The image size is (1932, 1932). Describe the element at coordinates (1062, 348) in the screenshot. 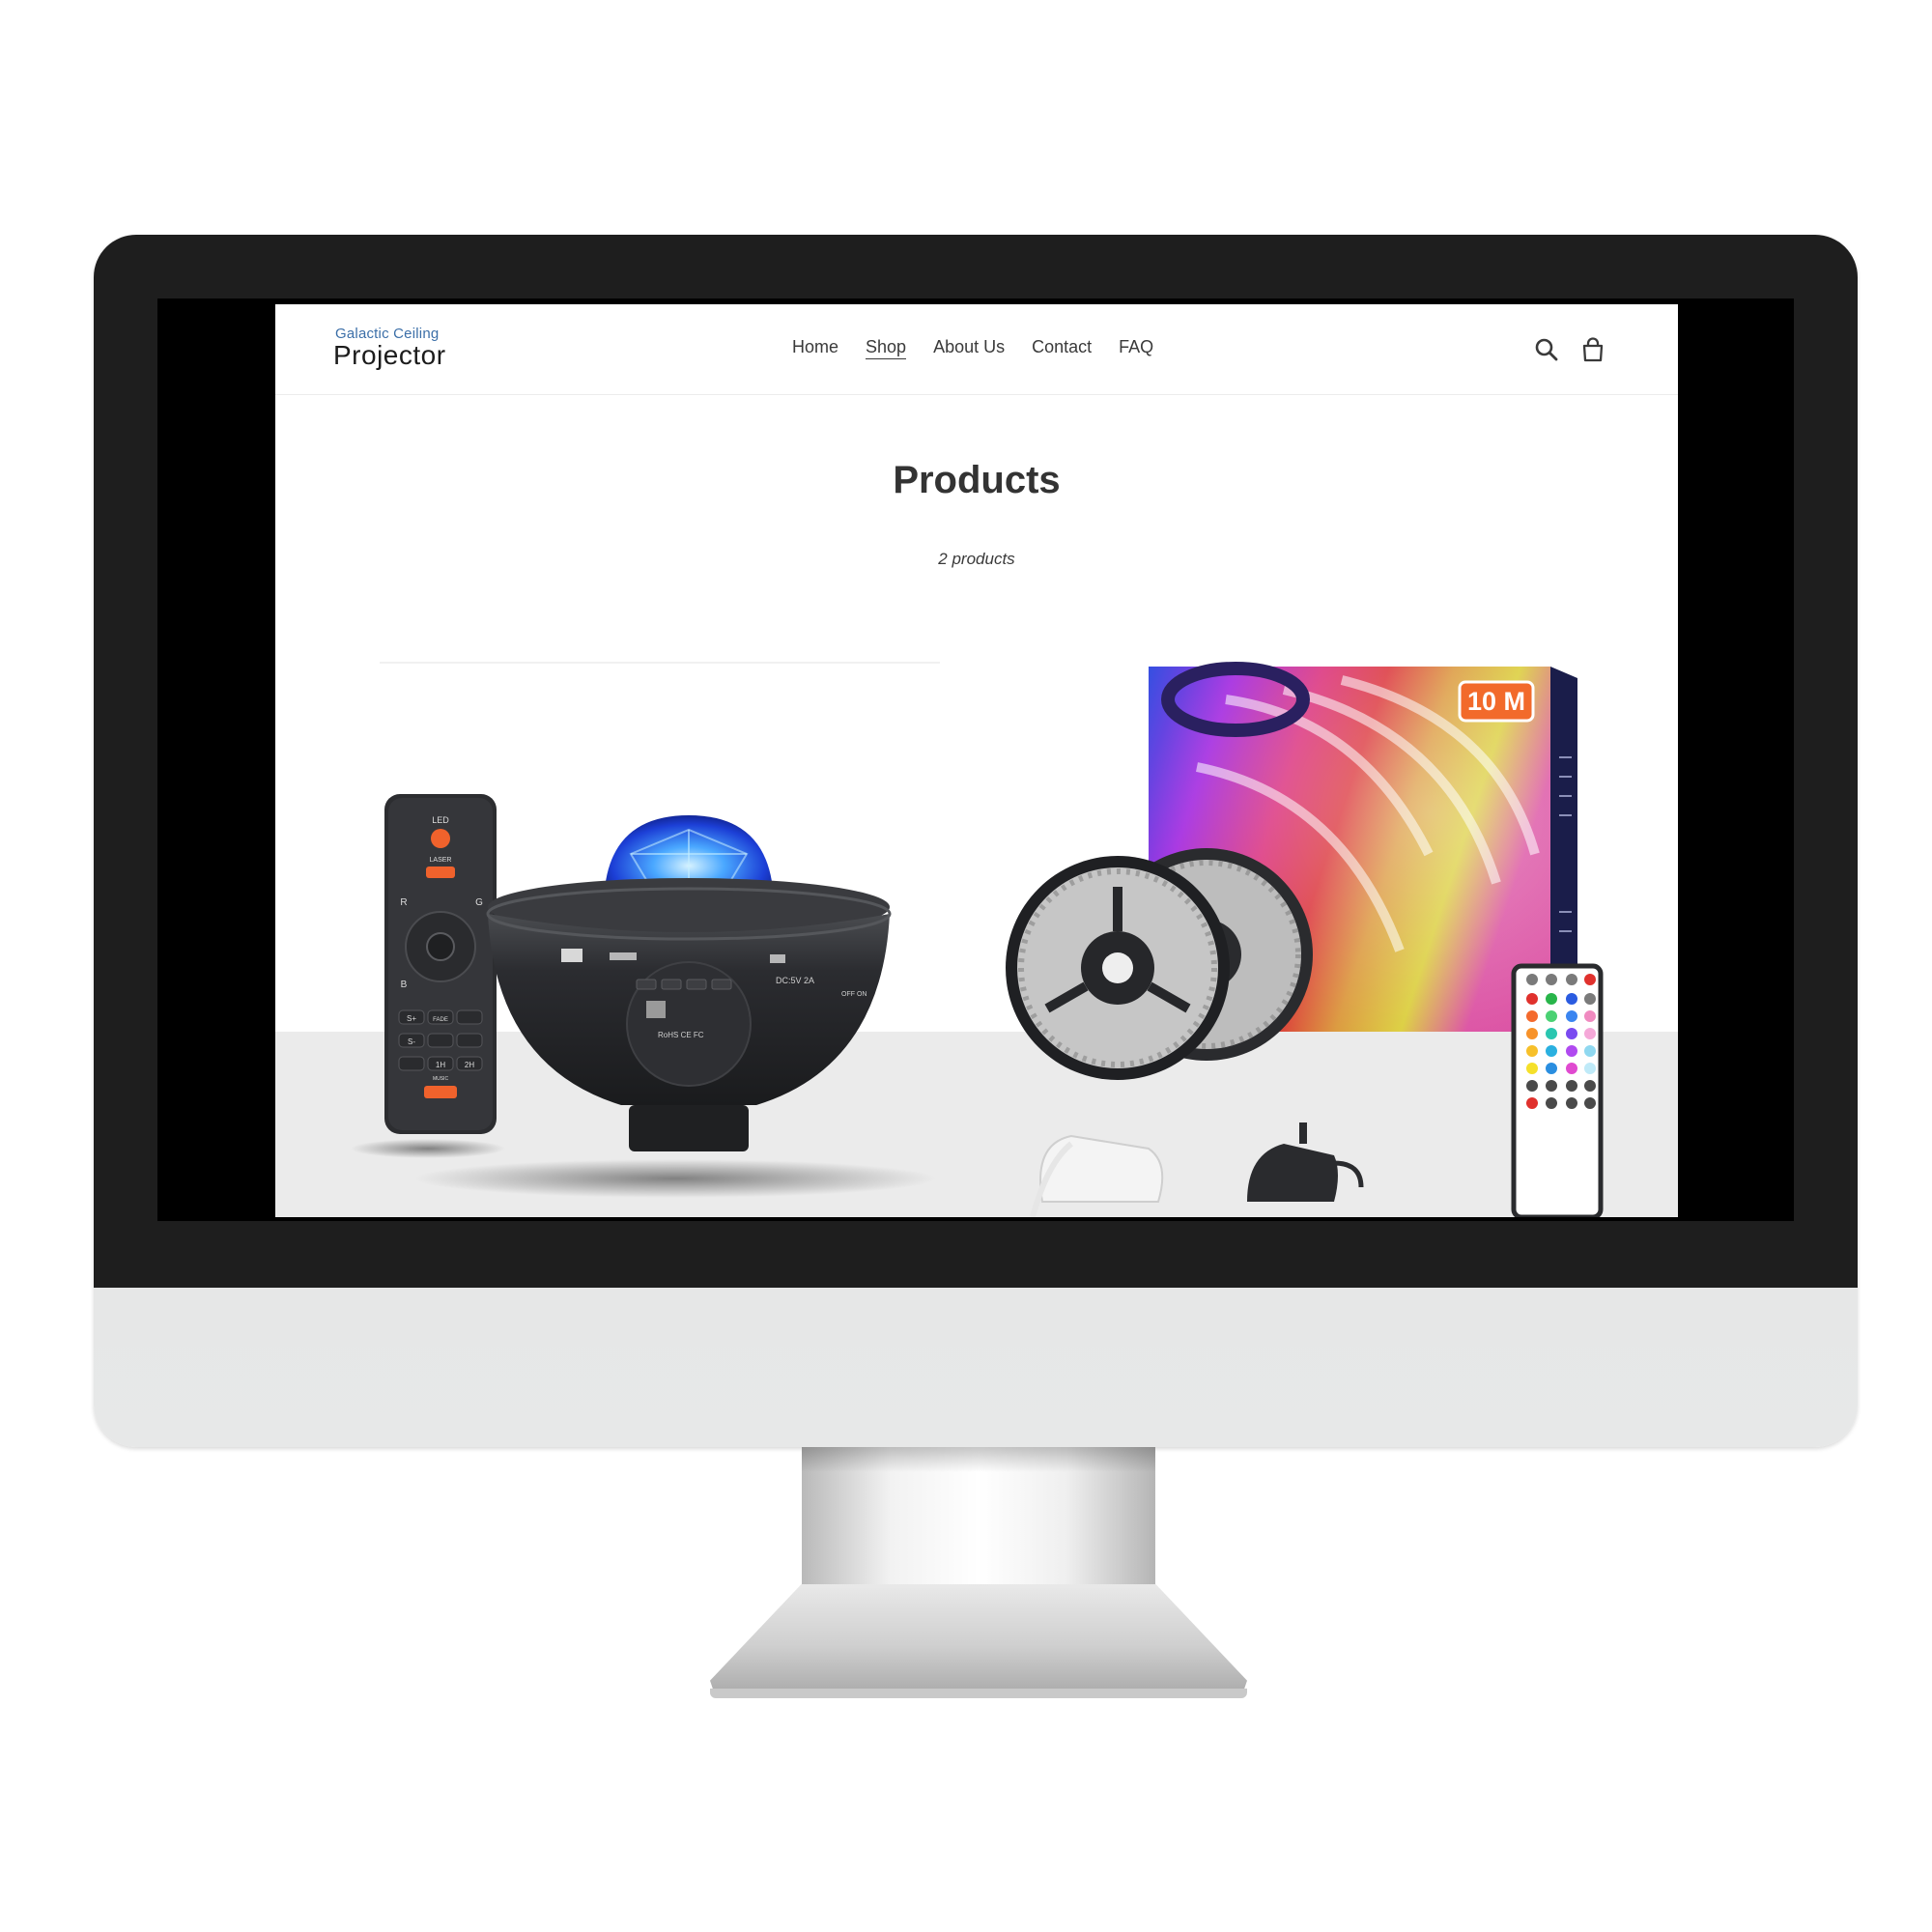

I see `nav-contact: Contact` at that location.